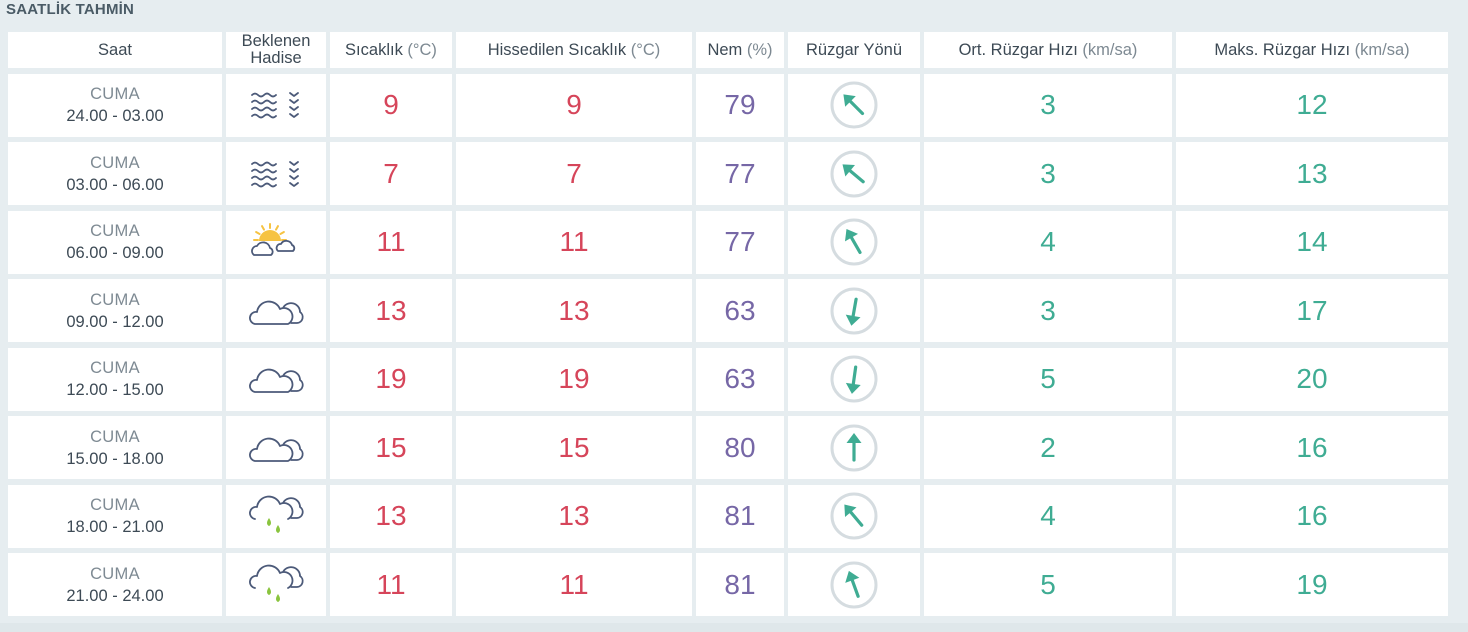 This screenshot has height=632, width=1468. Describe the element at coordinates (115, 447) in the screenshot. I see `time-cell: CUMA 15.00 - 18.00` at that location.